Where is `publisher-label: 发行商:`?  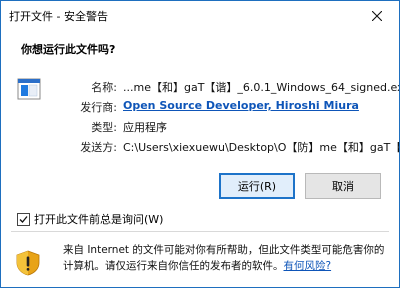
publisher-label: 发行商: is located at coordinates (98, 107).